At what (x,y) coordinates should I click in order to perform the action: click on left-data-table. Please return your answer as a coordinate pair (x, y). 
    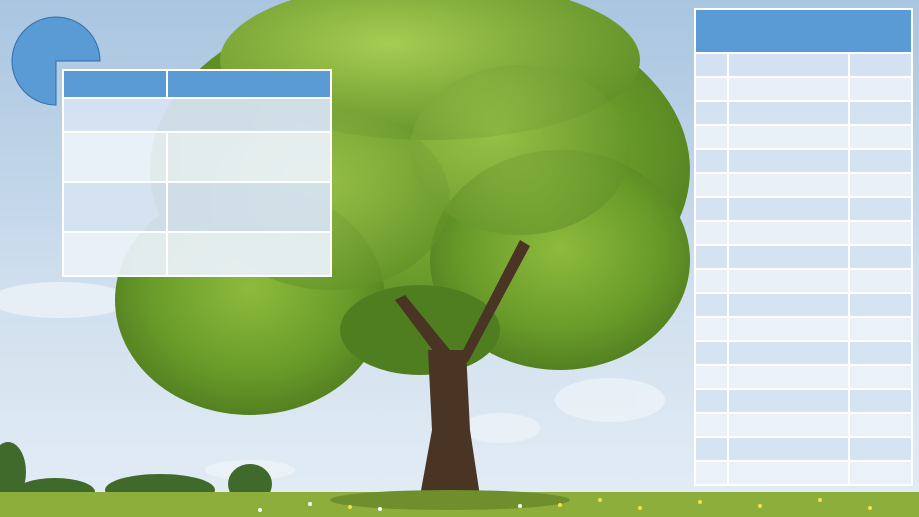
    Looking at the image, I should click on (197, 173).